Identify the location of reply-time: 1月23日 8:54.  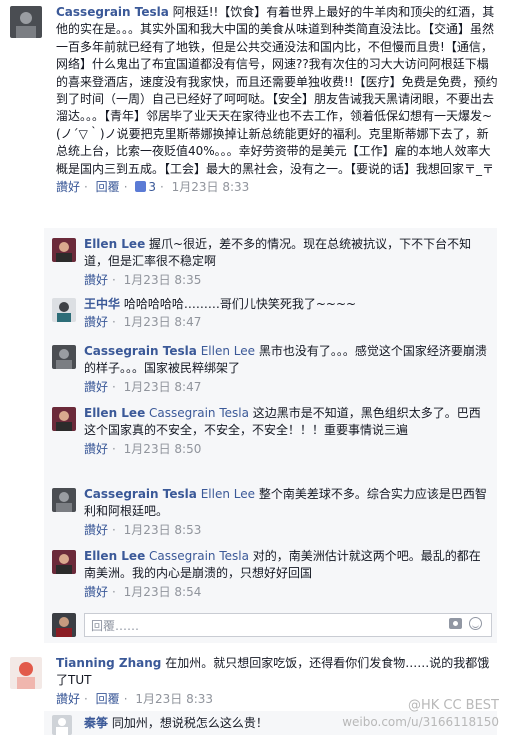
(163, 592).